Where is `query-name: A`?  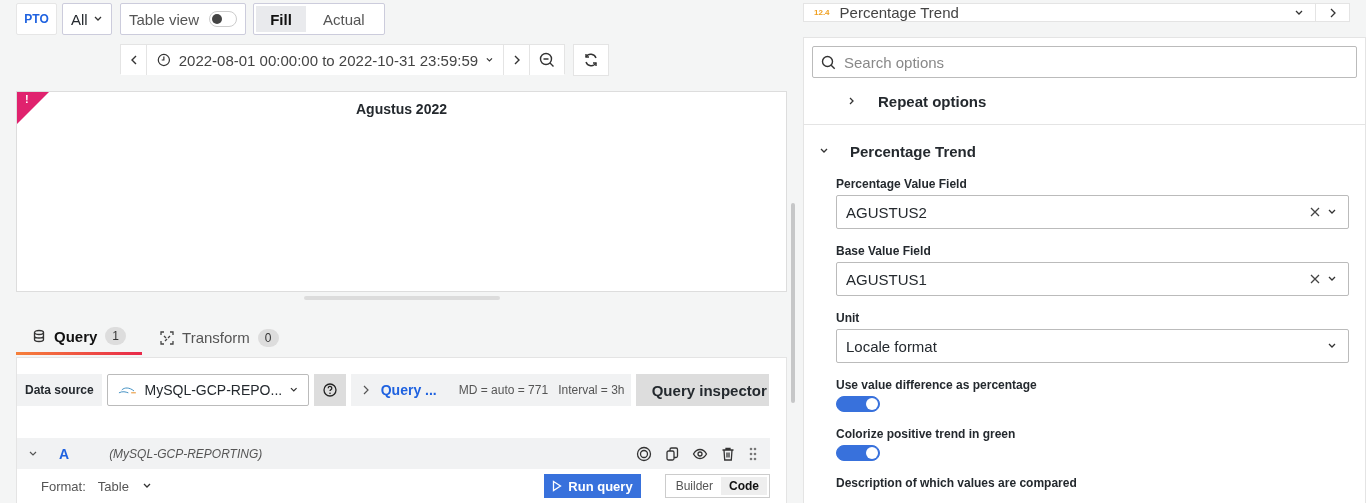 query-name: A is located at coordinates (64, 453).